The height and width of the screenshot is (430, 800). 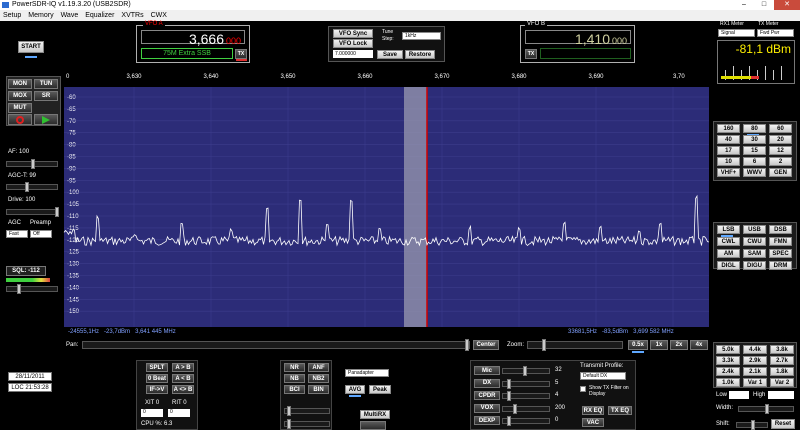 I want to click on band-button-wwv: WWV, so click(x=754, y=172).